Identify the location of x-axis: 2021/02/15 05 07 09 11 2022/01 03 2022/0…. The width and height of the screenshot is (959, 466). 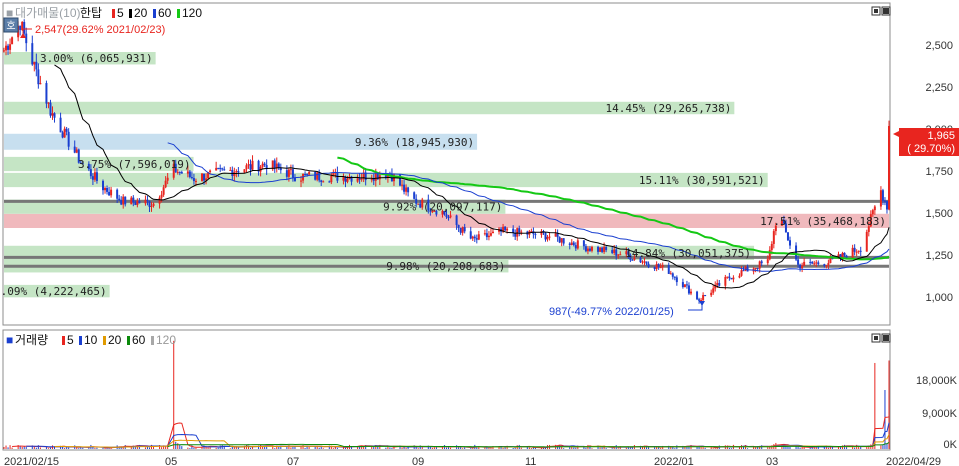
(472, 461).